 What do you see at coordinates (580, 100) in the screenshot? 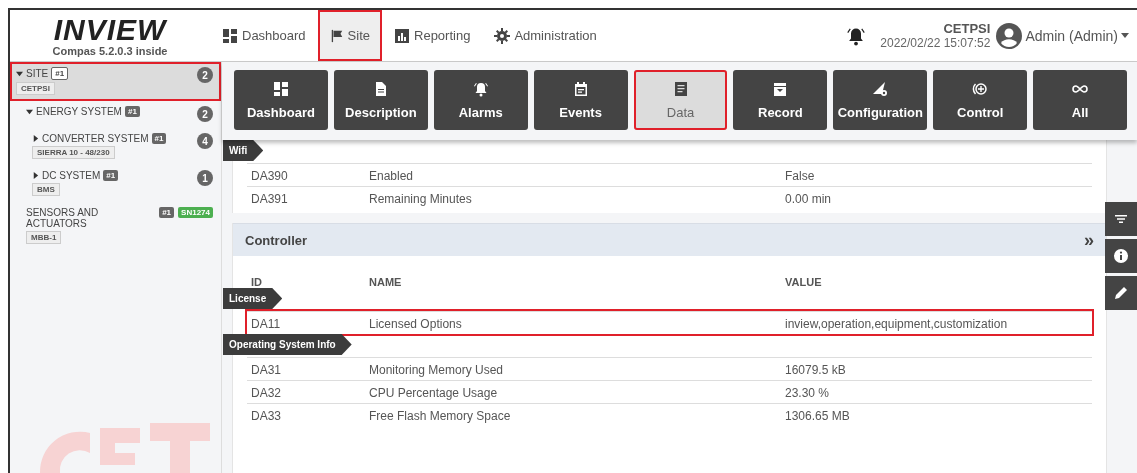
I see `toolbar-tab: Events` at bounding box center [580, 100].